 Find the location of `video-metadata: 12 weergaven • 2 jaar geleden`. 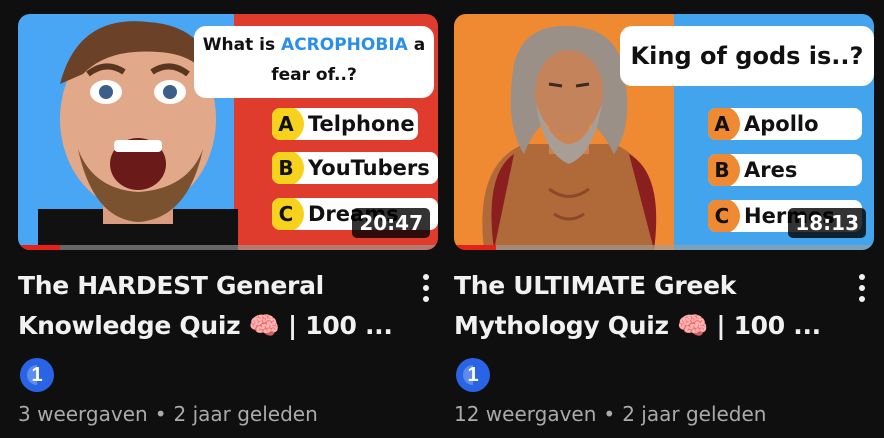

video-metadata: 12 weergaven • 2 jaar geleden is located at coordinates (610, 414).